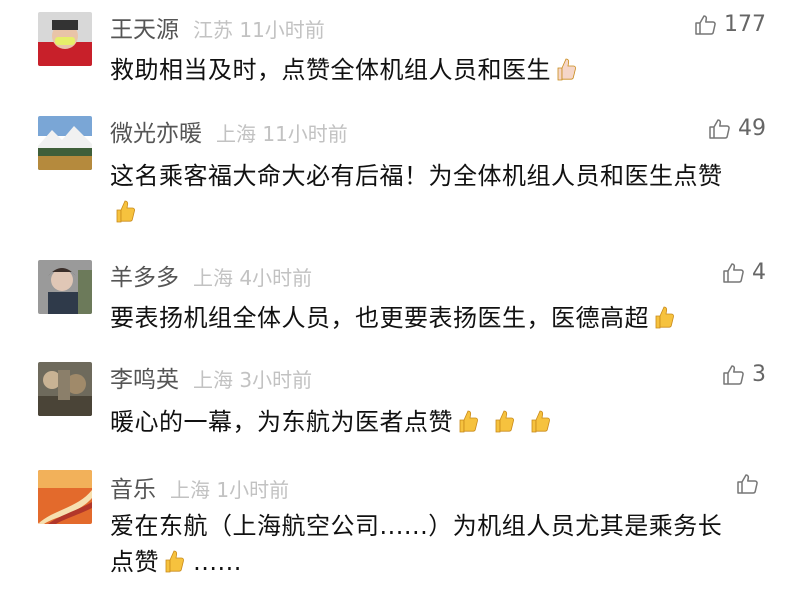 The width and height of the screenshot is (802, 591). I want to click on location-time: 上海 11小时前, so click(282, 132).